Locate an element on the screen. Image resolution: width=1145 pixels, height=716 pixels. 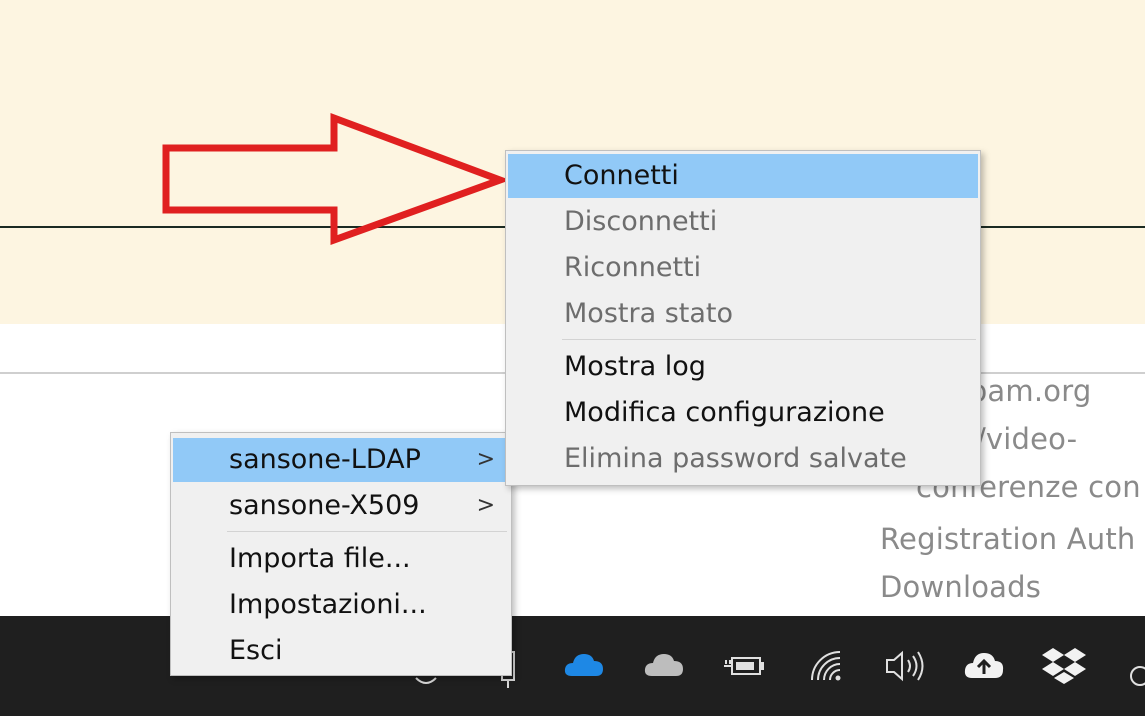
red-arrow-annotation is located at coordinates (336, 178).